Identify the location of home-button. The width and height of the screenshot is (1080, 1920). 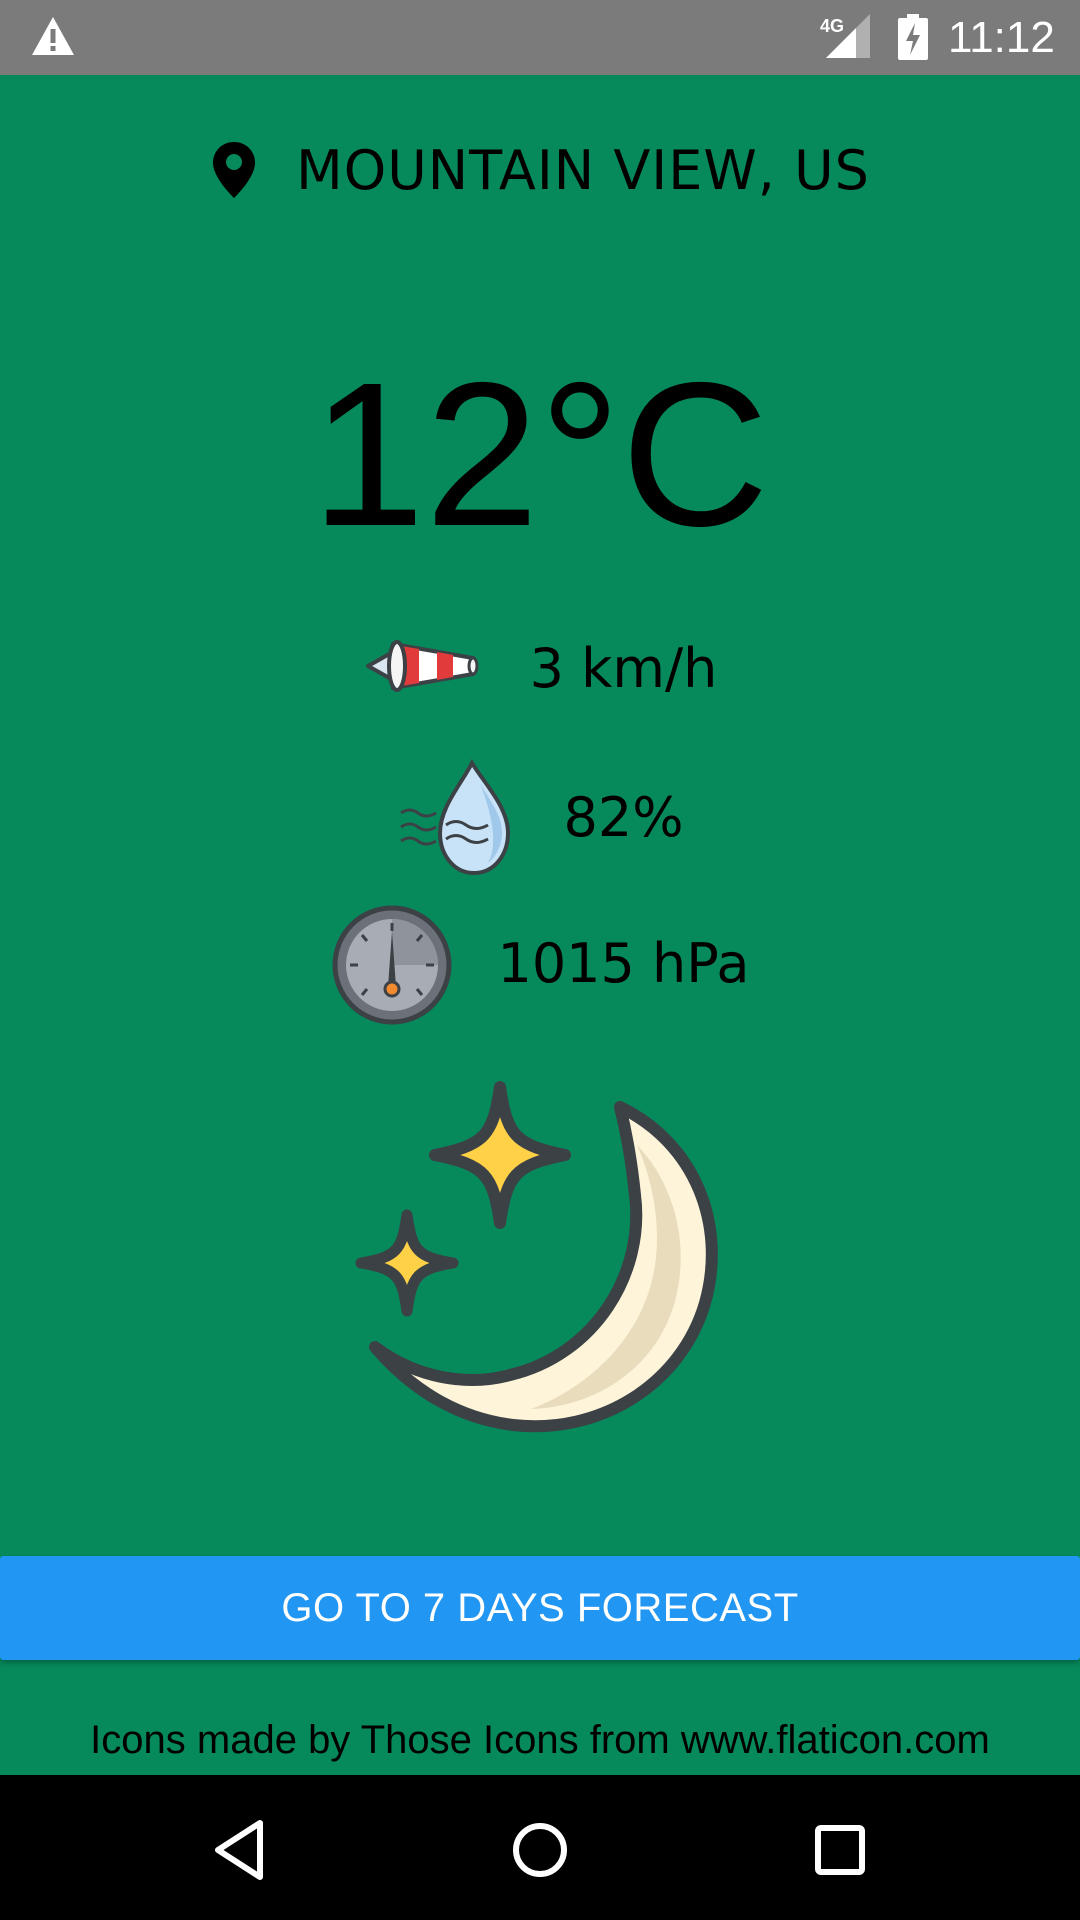
(540, 1850).